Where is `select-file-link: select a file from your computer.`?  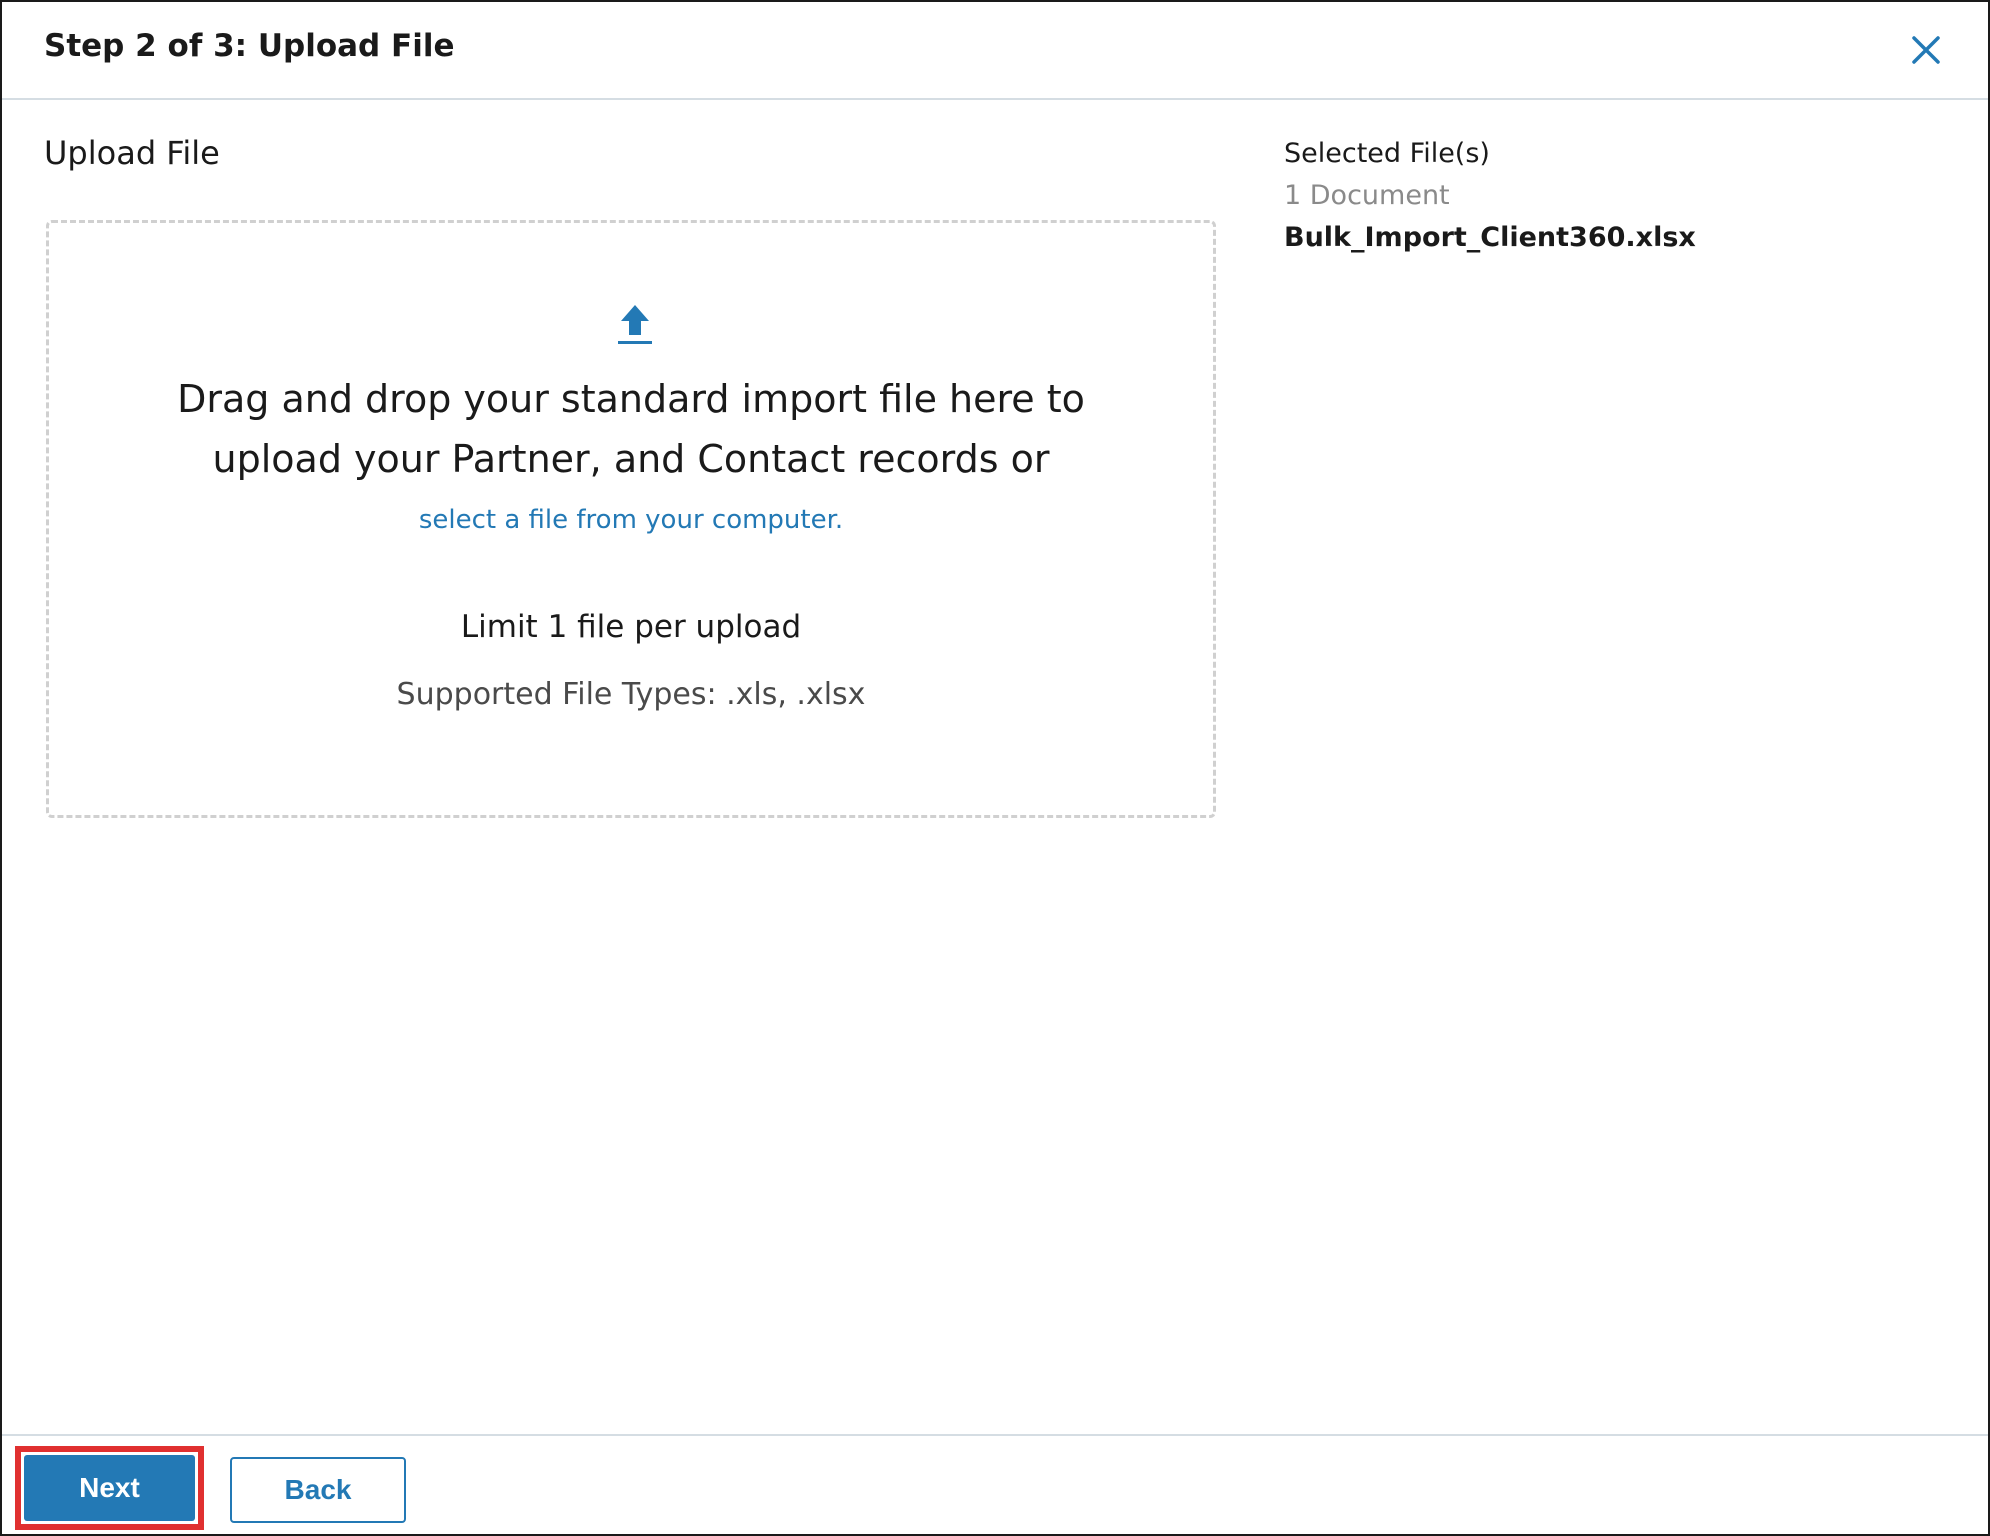 select-file-link: select a file from your computer. is located at coordinates (631, 520).